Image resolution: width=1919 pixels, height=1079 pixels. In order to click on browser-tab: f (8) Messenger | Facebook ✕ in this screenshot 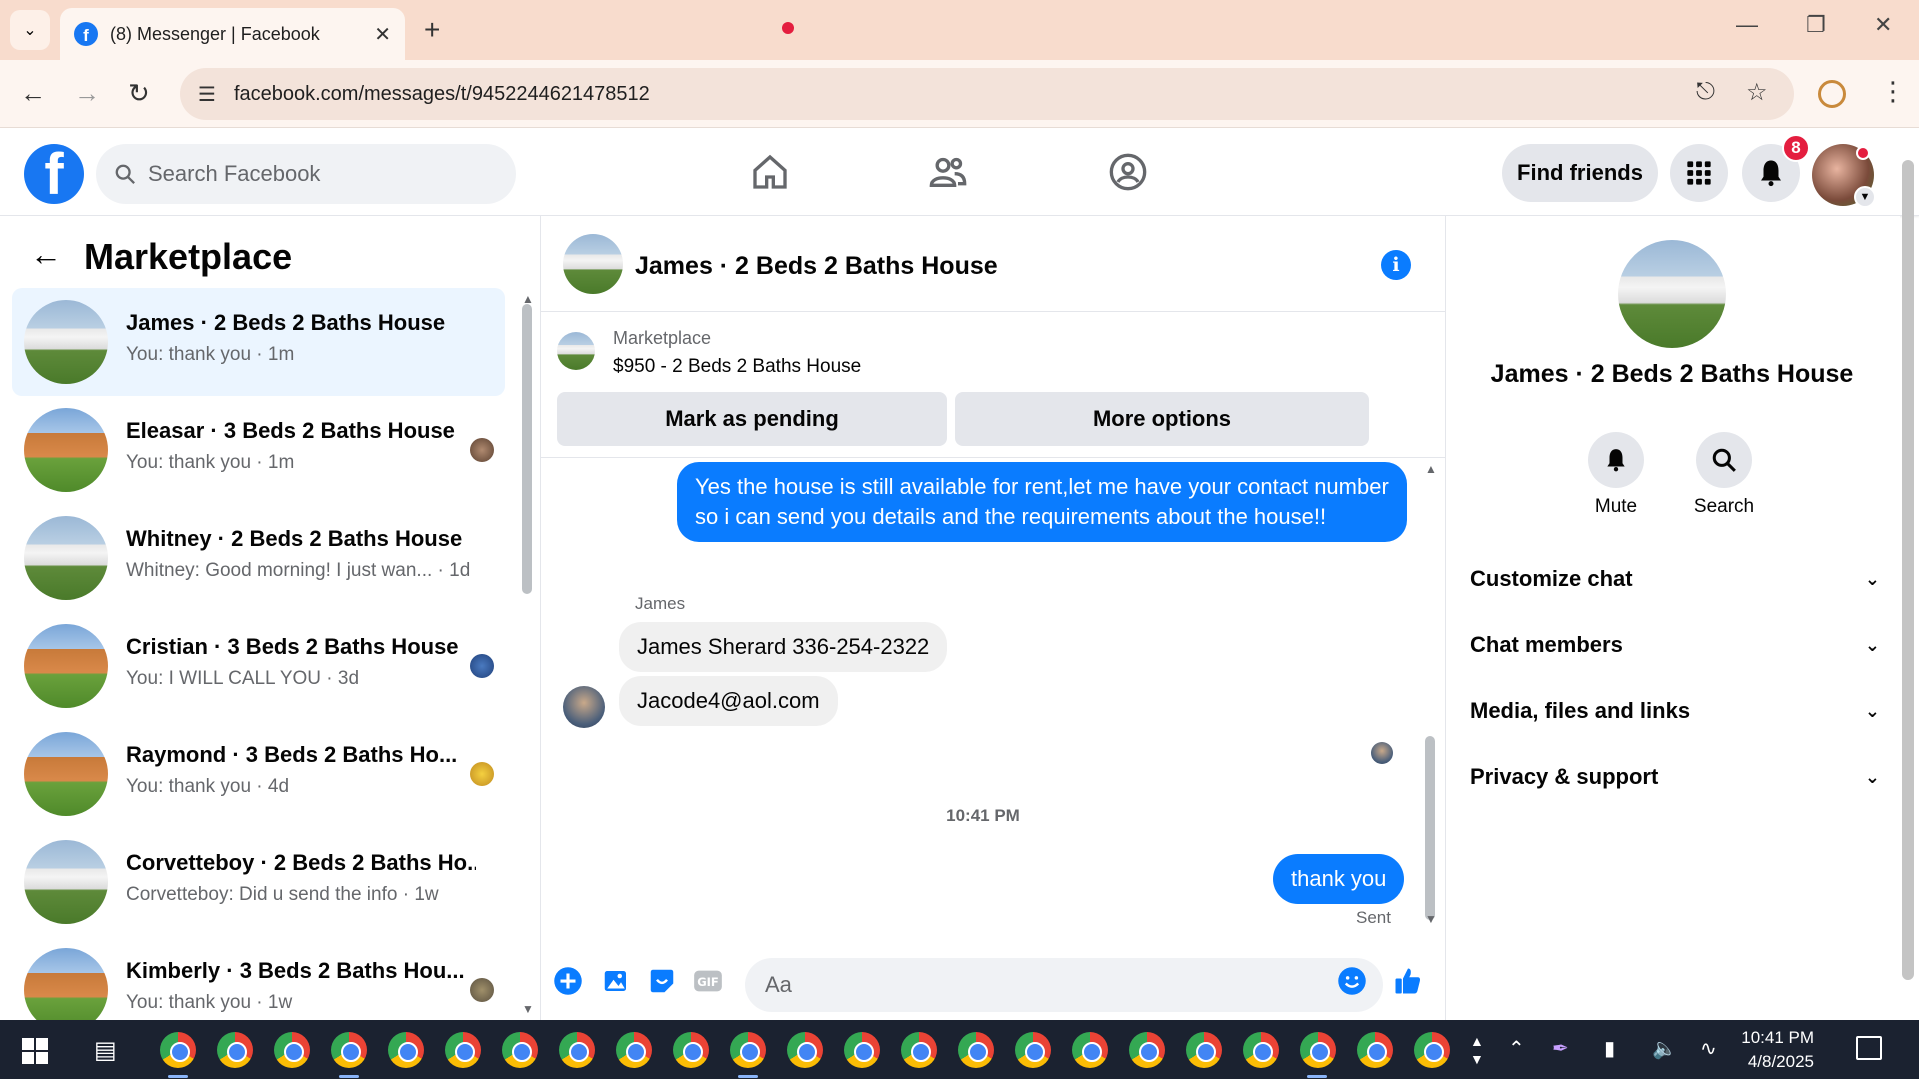, I will do `click(232, 34)`.